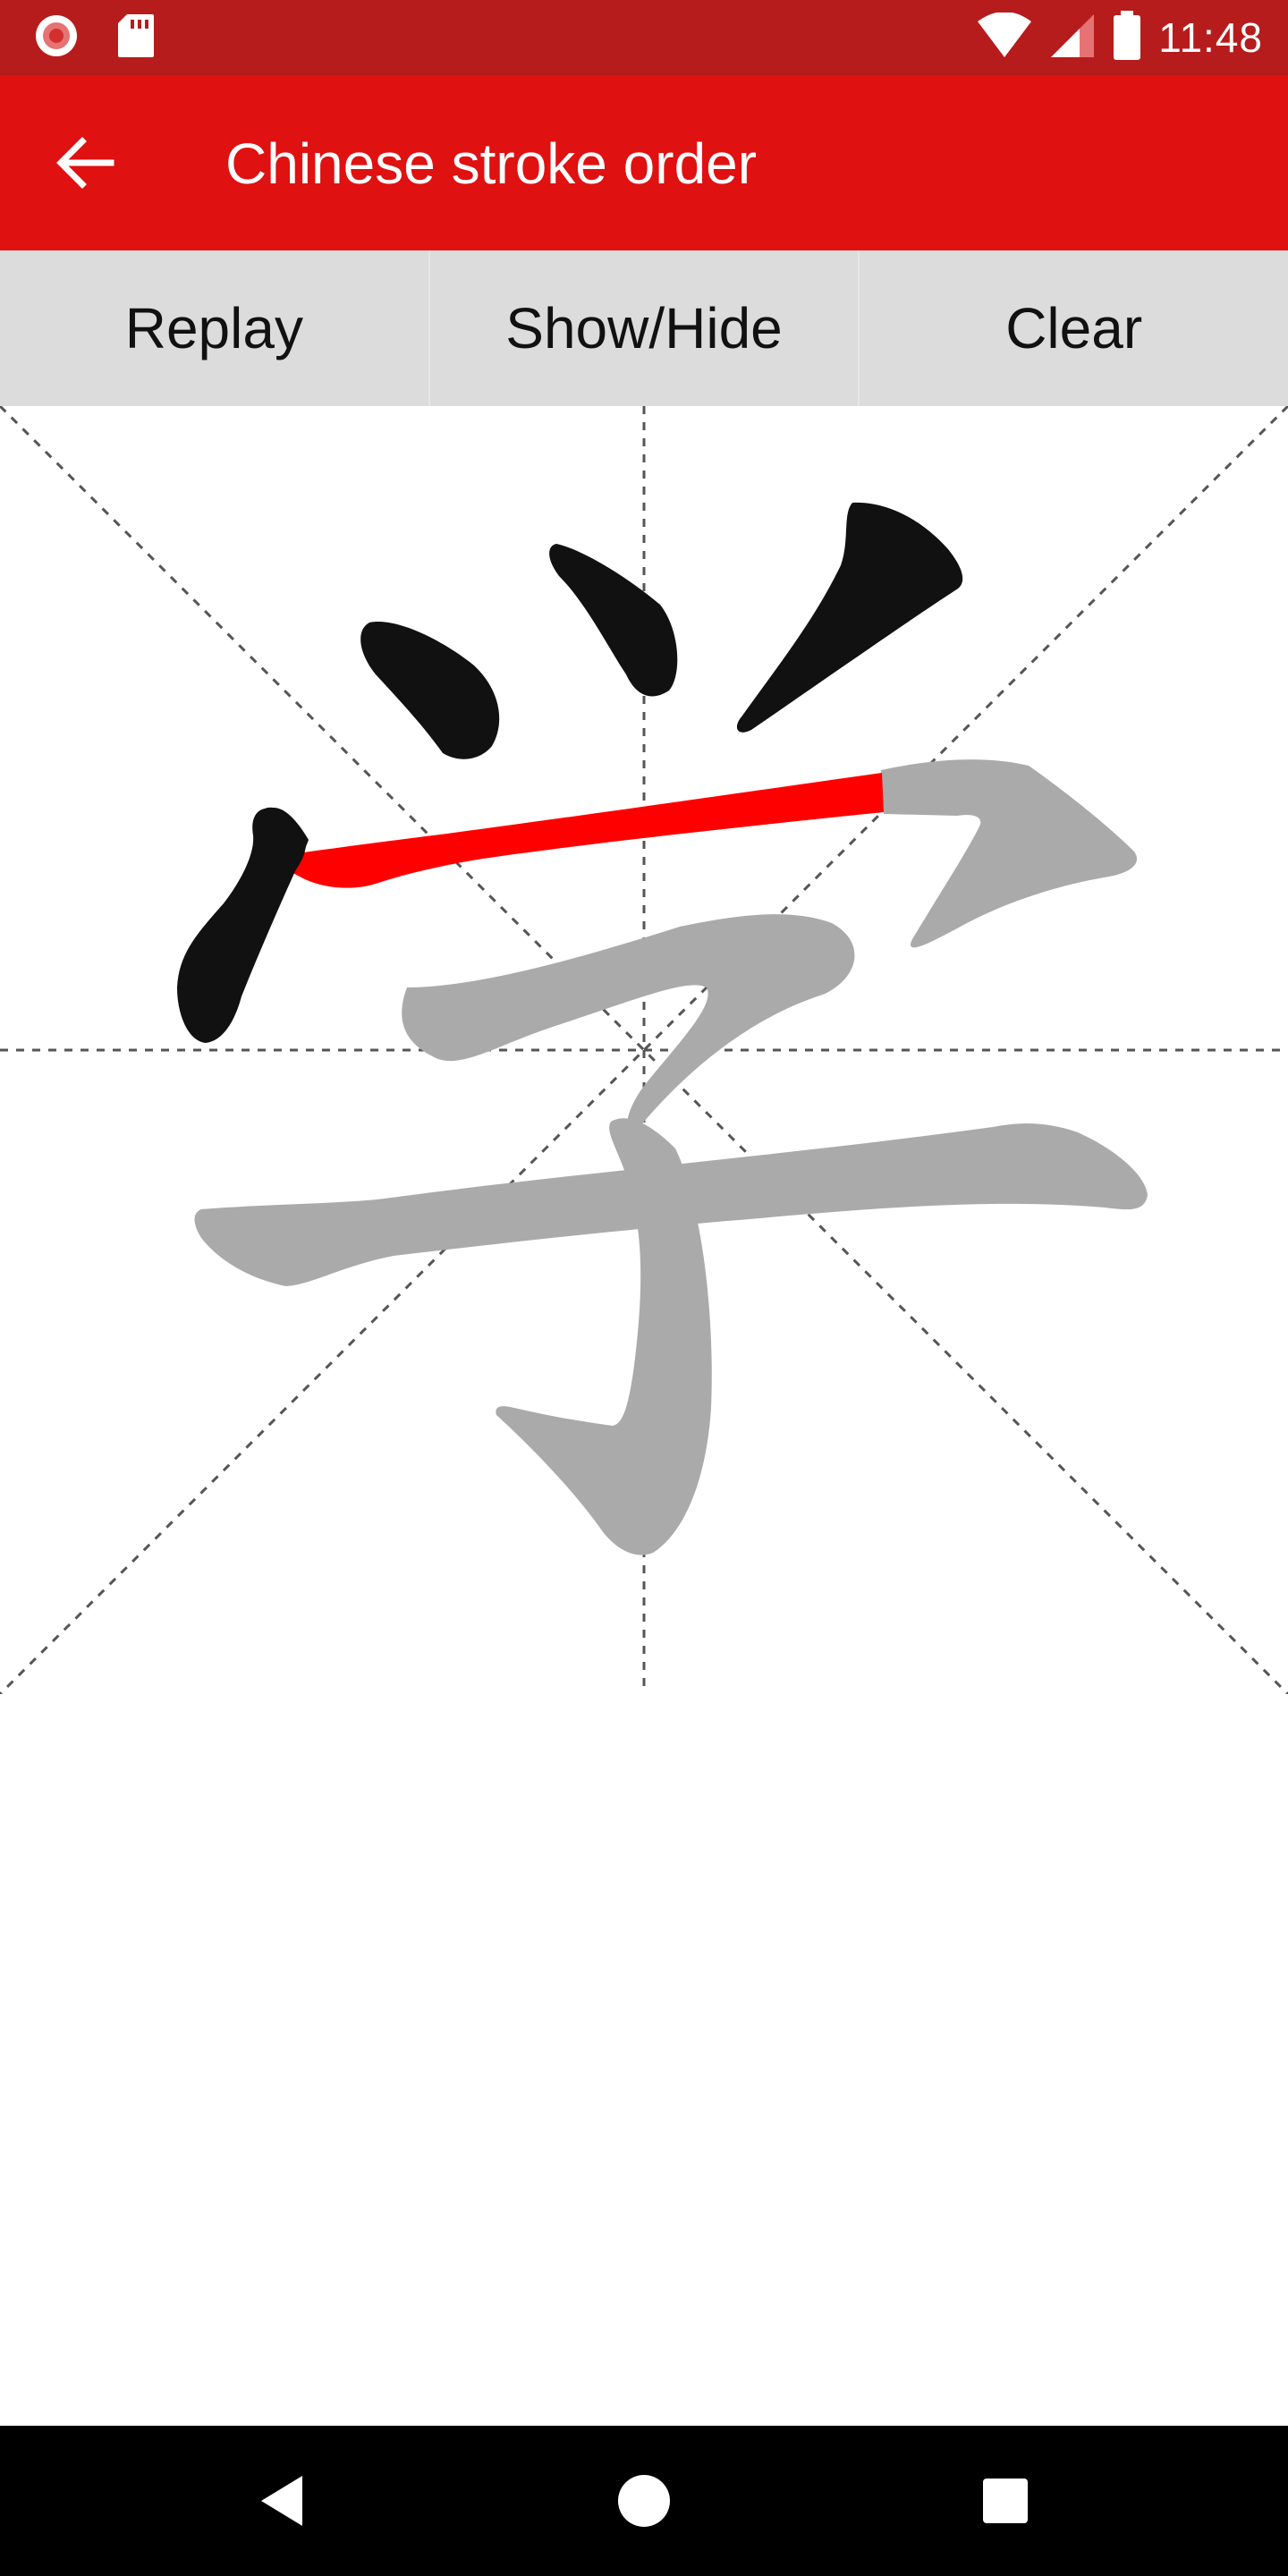  I want to click on replay-button: Replay, so click(214, 328).